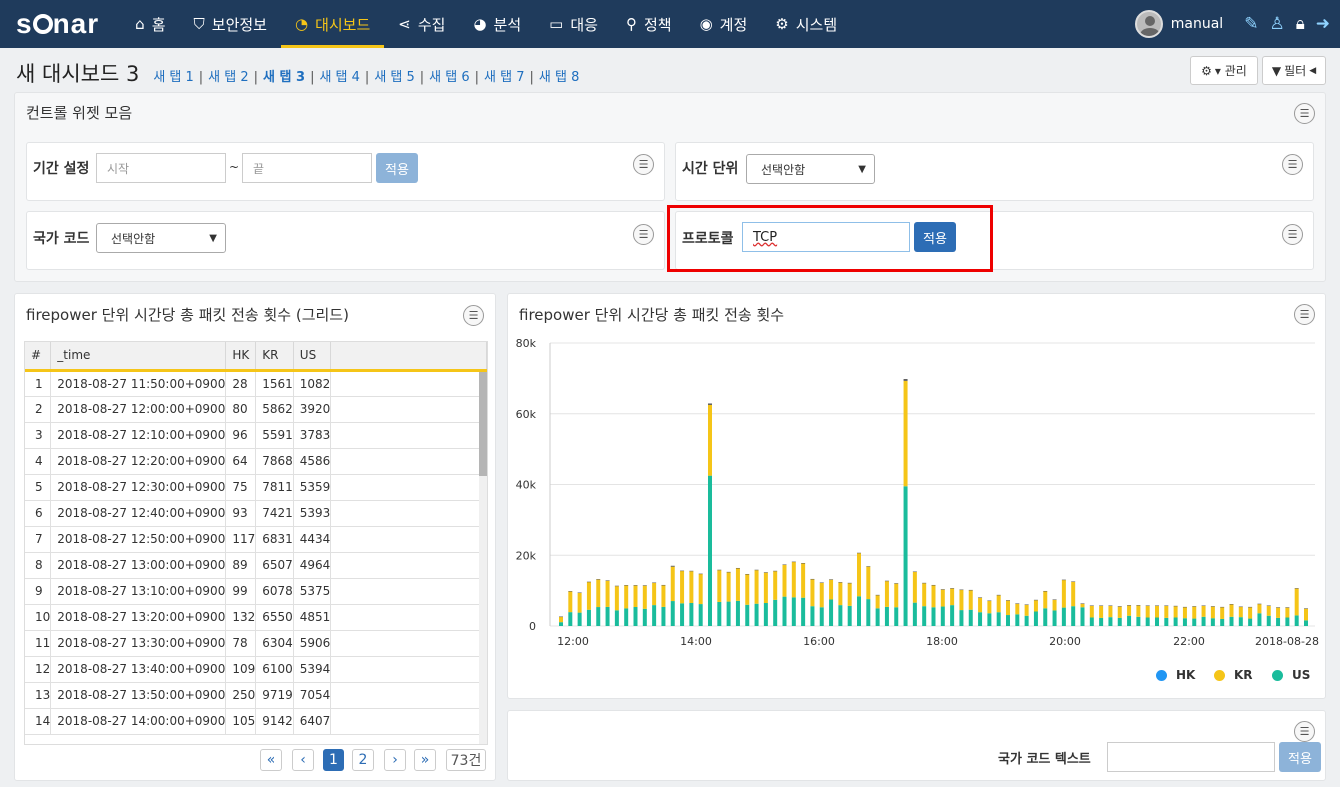 This screenshot has width=1340, height=787. I want to click on last-page-button: », so click(425, 760).